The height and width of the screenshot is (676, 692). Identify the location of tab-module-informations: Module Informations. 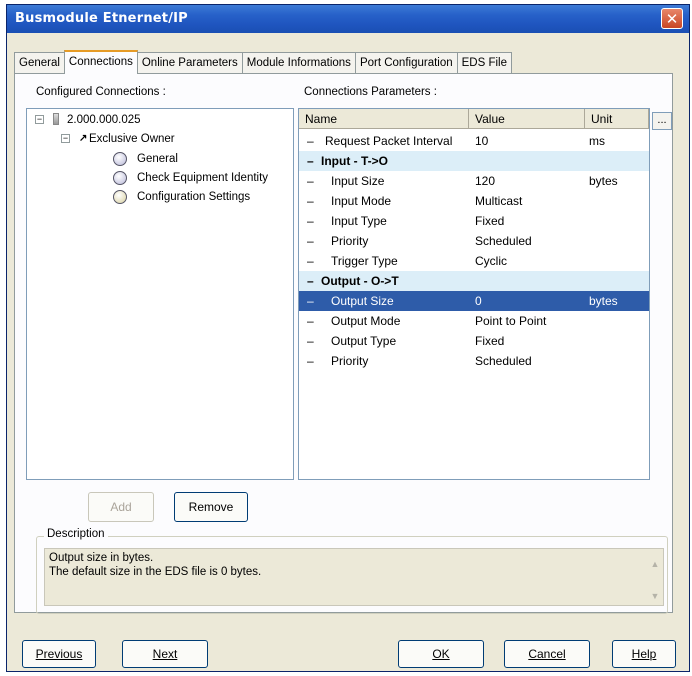
(298, 63).